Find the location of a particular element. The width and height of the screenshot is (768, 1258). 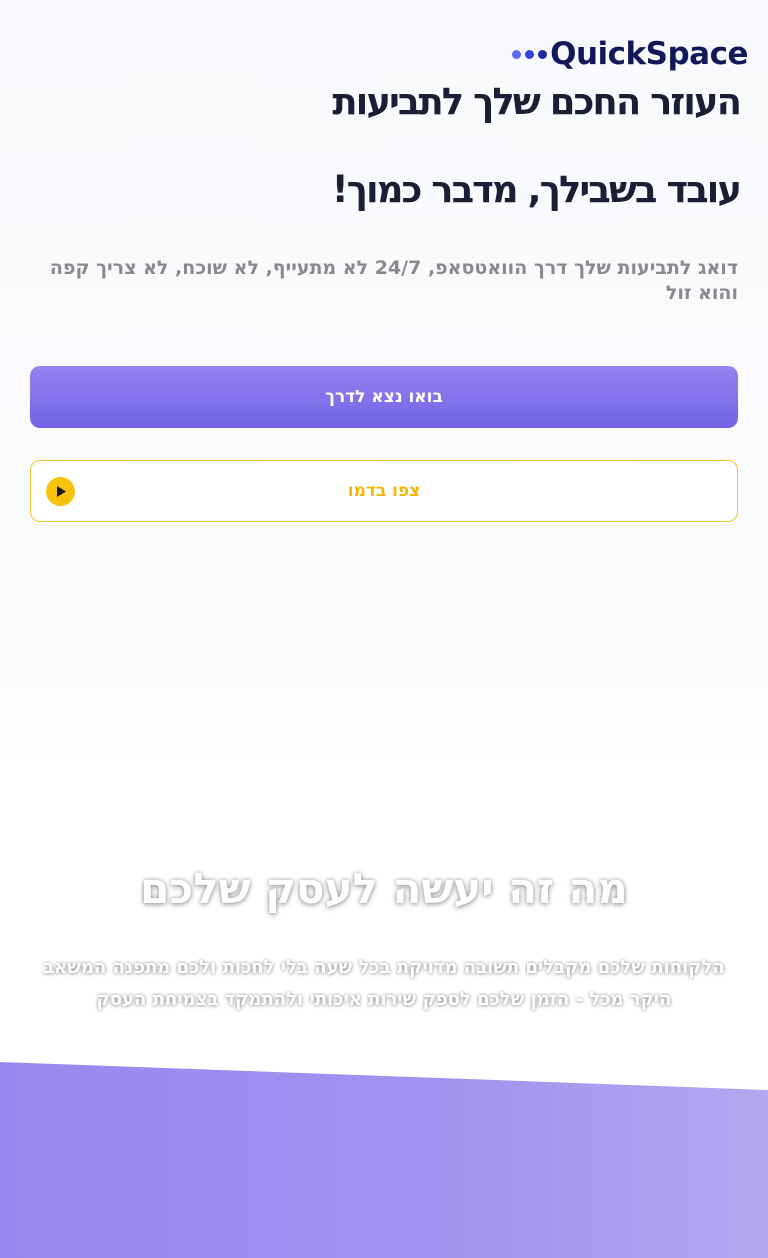

quickspace-logo: QuickSpace is located at coordinates (630, 54).